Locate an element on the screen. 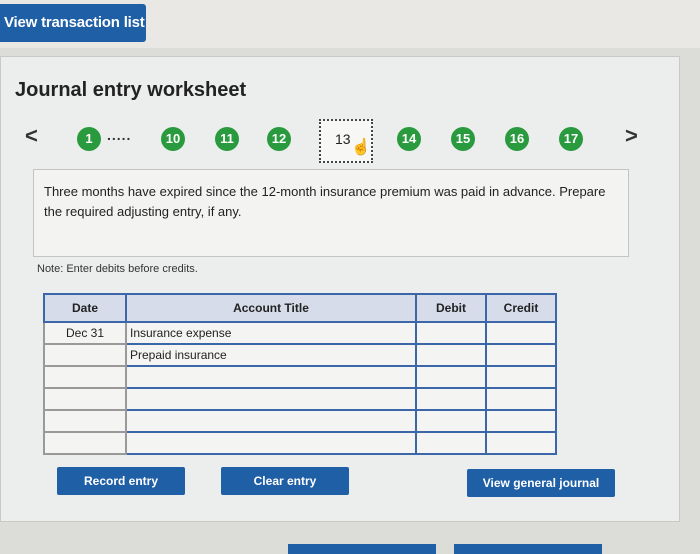 The image size is (700, 554). bottom-button-right is located at coordinates (528, 549).